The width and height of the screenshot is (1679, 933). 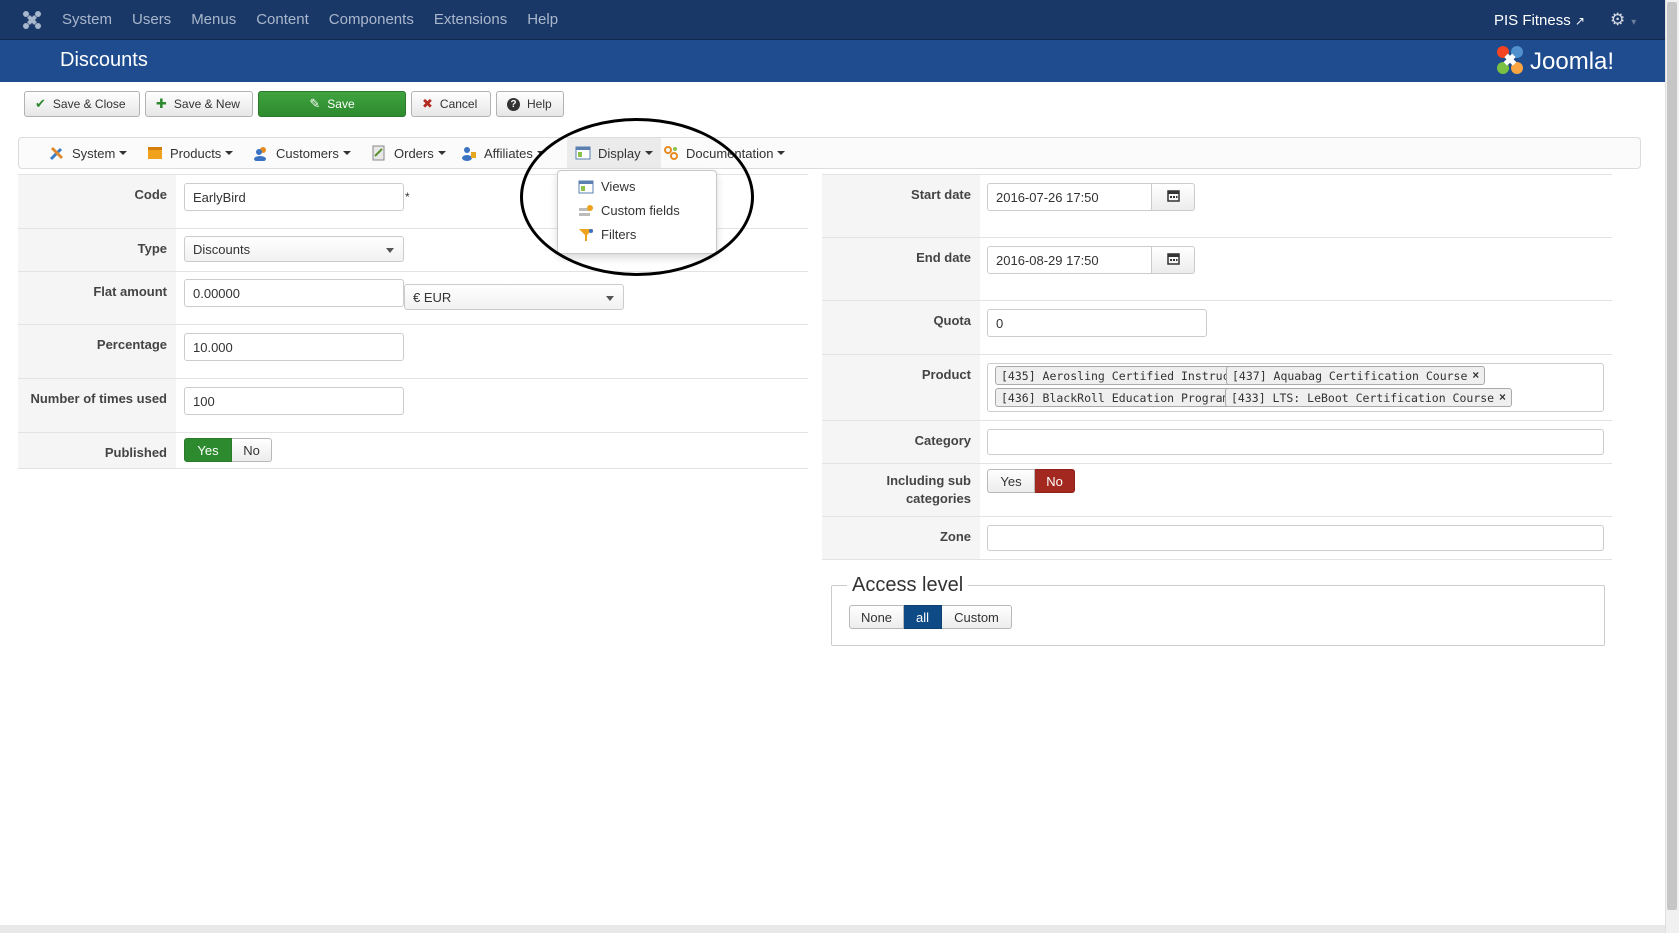 What do you see at coordinates (97, 351) in the screenshot?
I see `percentage-label: Percentage` at bounding box center [97, 351].